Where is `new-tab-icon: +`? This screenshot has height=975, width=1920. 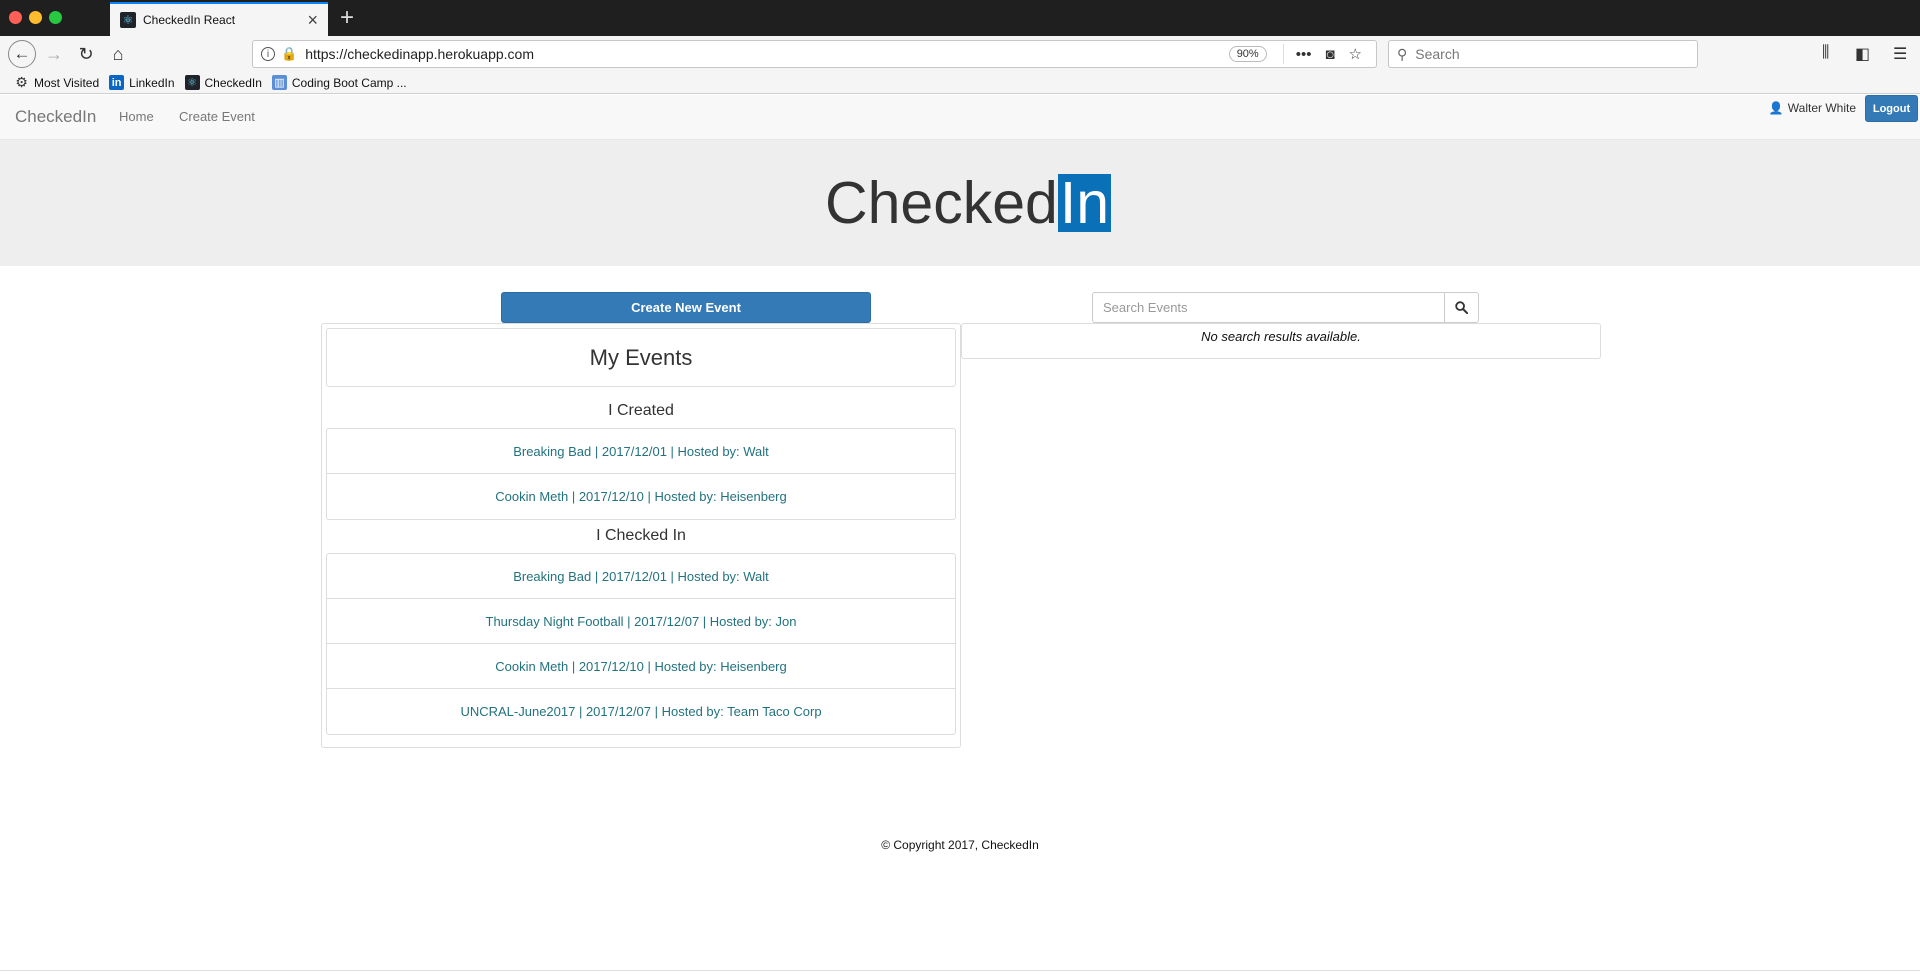 new-tab-icon: + is located at coordinates (347, 18).